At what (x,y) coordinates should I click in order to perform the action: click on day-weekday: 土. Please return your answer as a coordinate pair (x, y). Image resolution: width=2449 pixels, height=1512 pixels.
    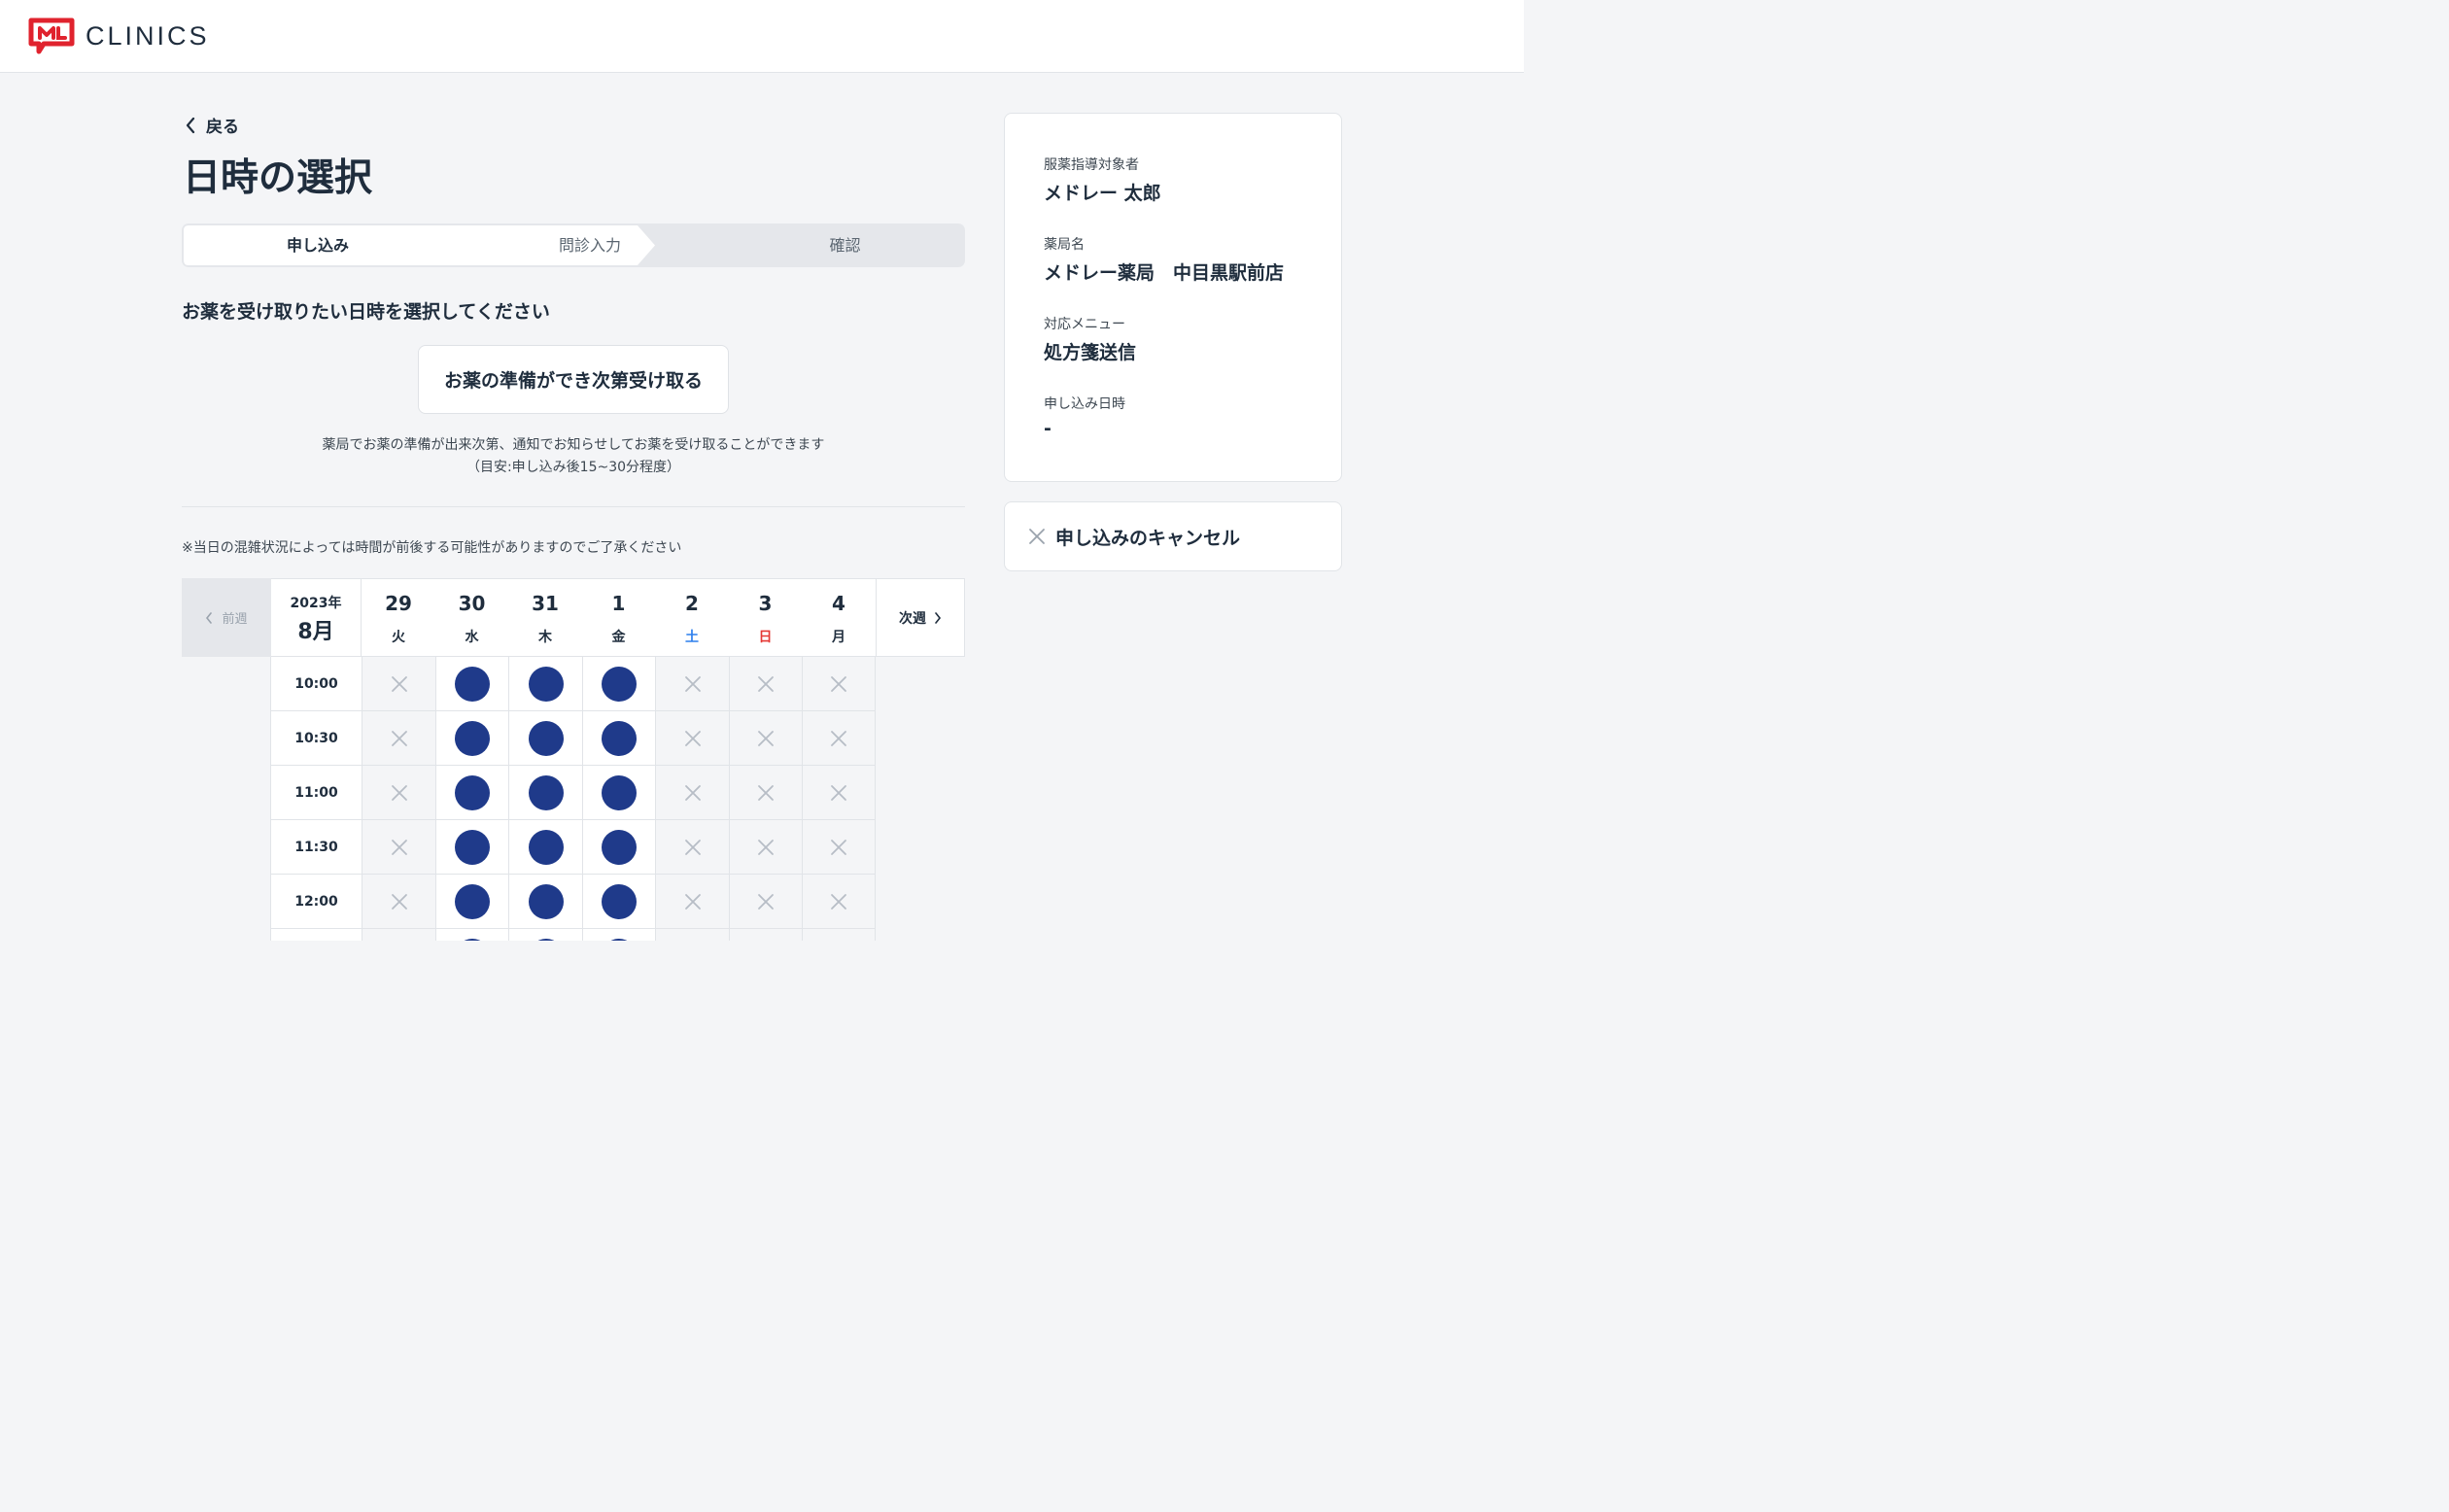
    Looking at the image, I should click on (692, 637).